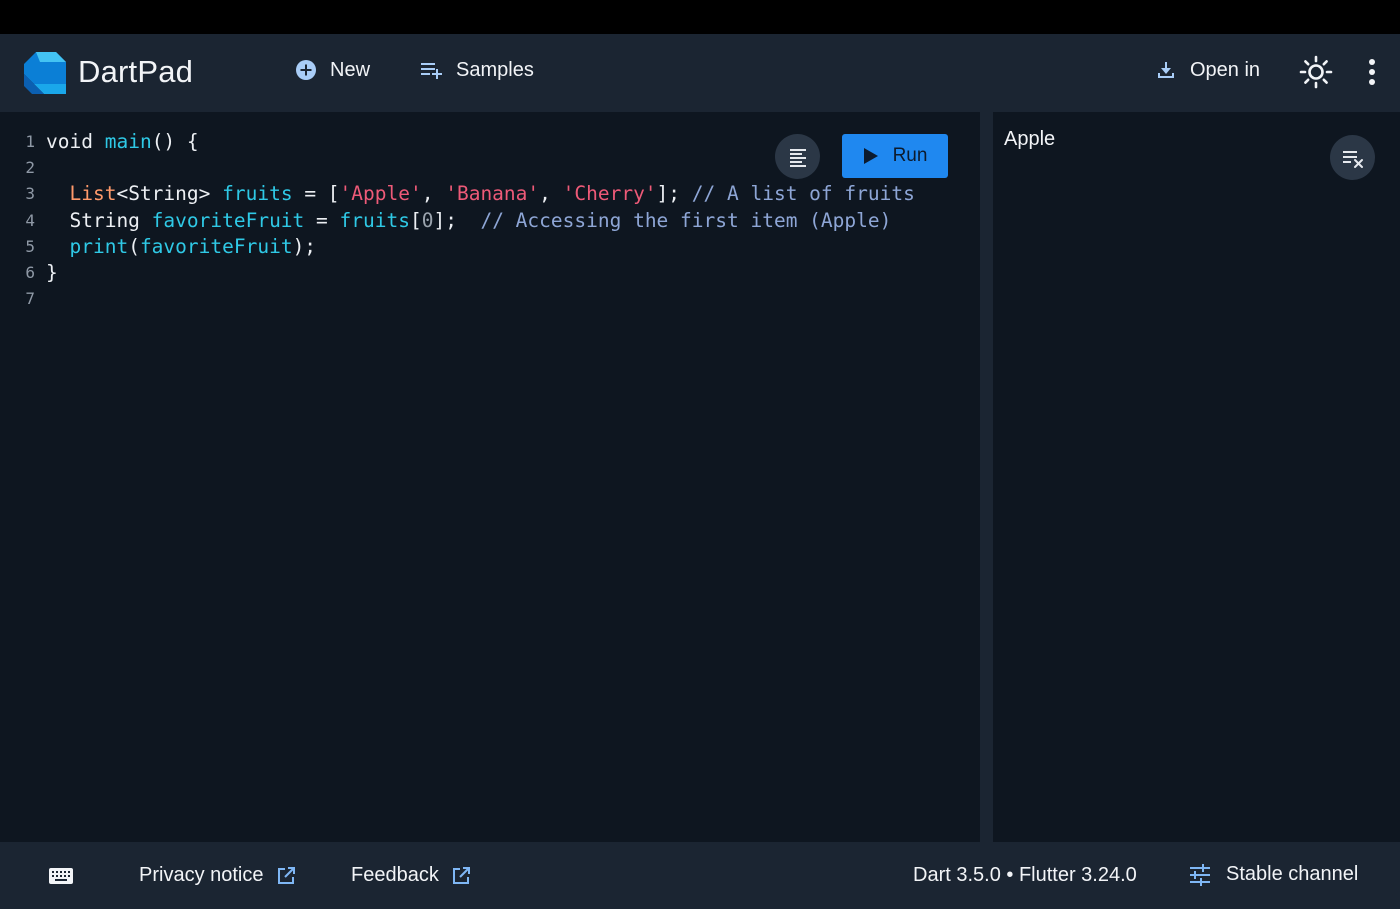 The image size is (1400, 909). I want to click on privacy-label: Privacy notice, so click(201, 875).